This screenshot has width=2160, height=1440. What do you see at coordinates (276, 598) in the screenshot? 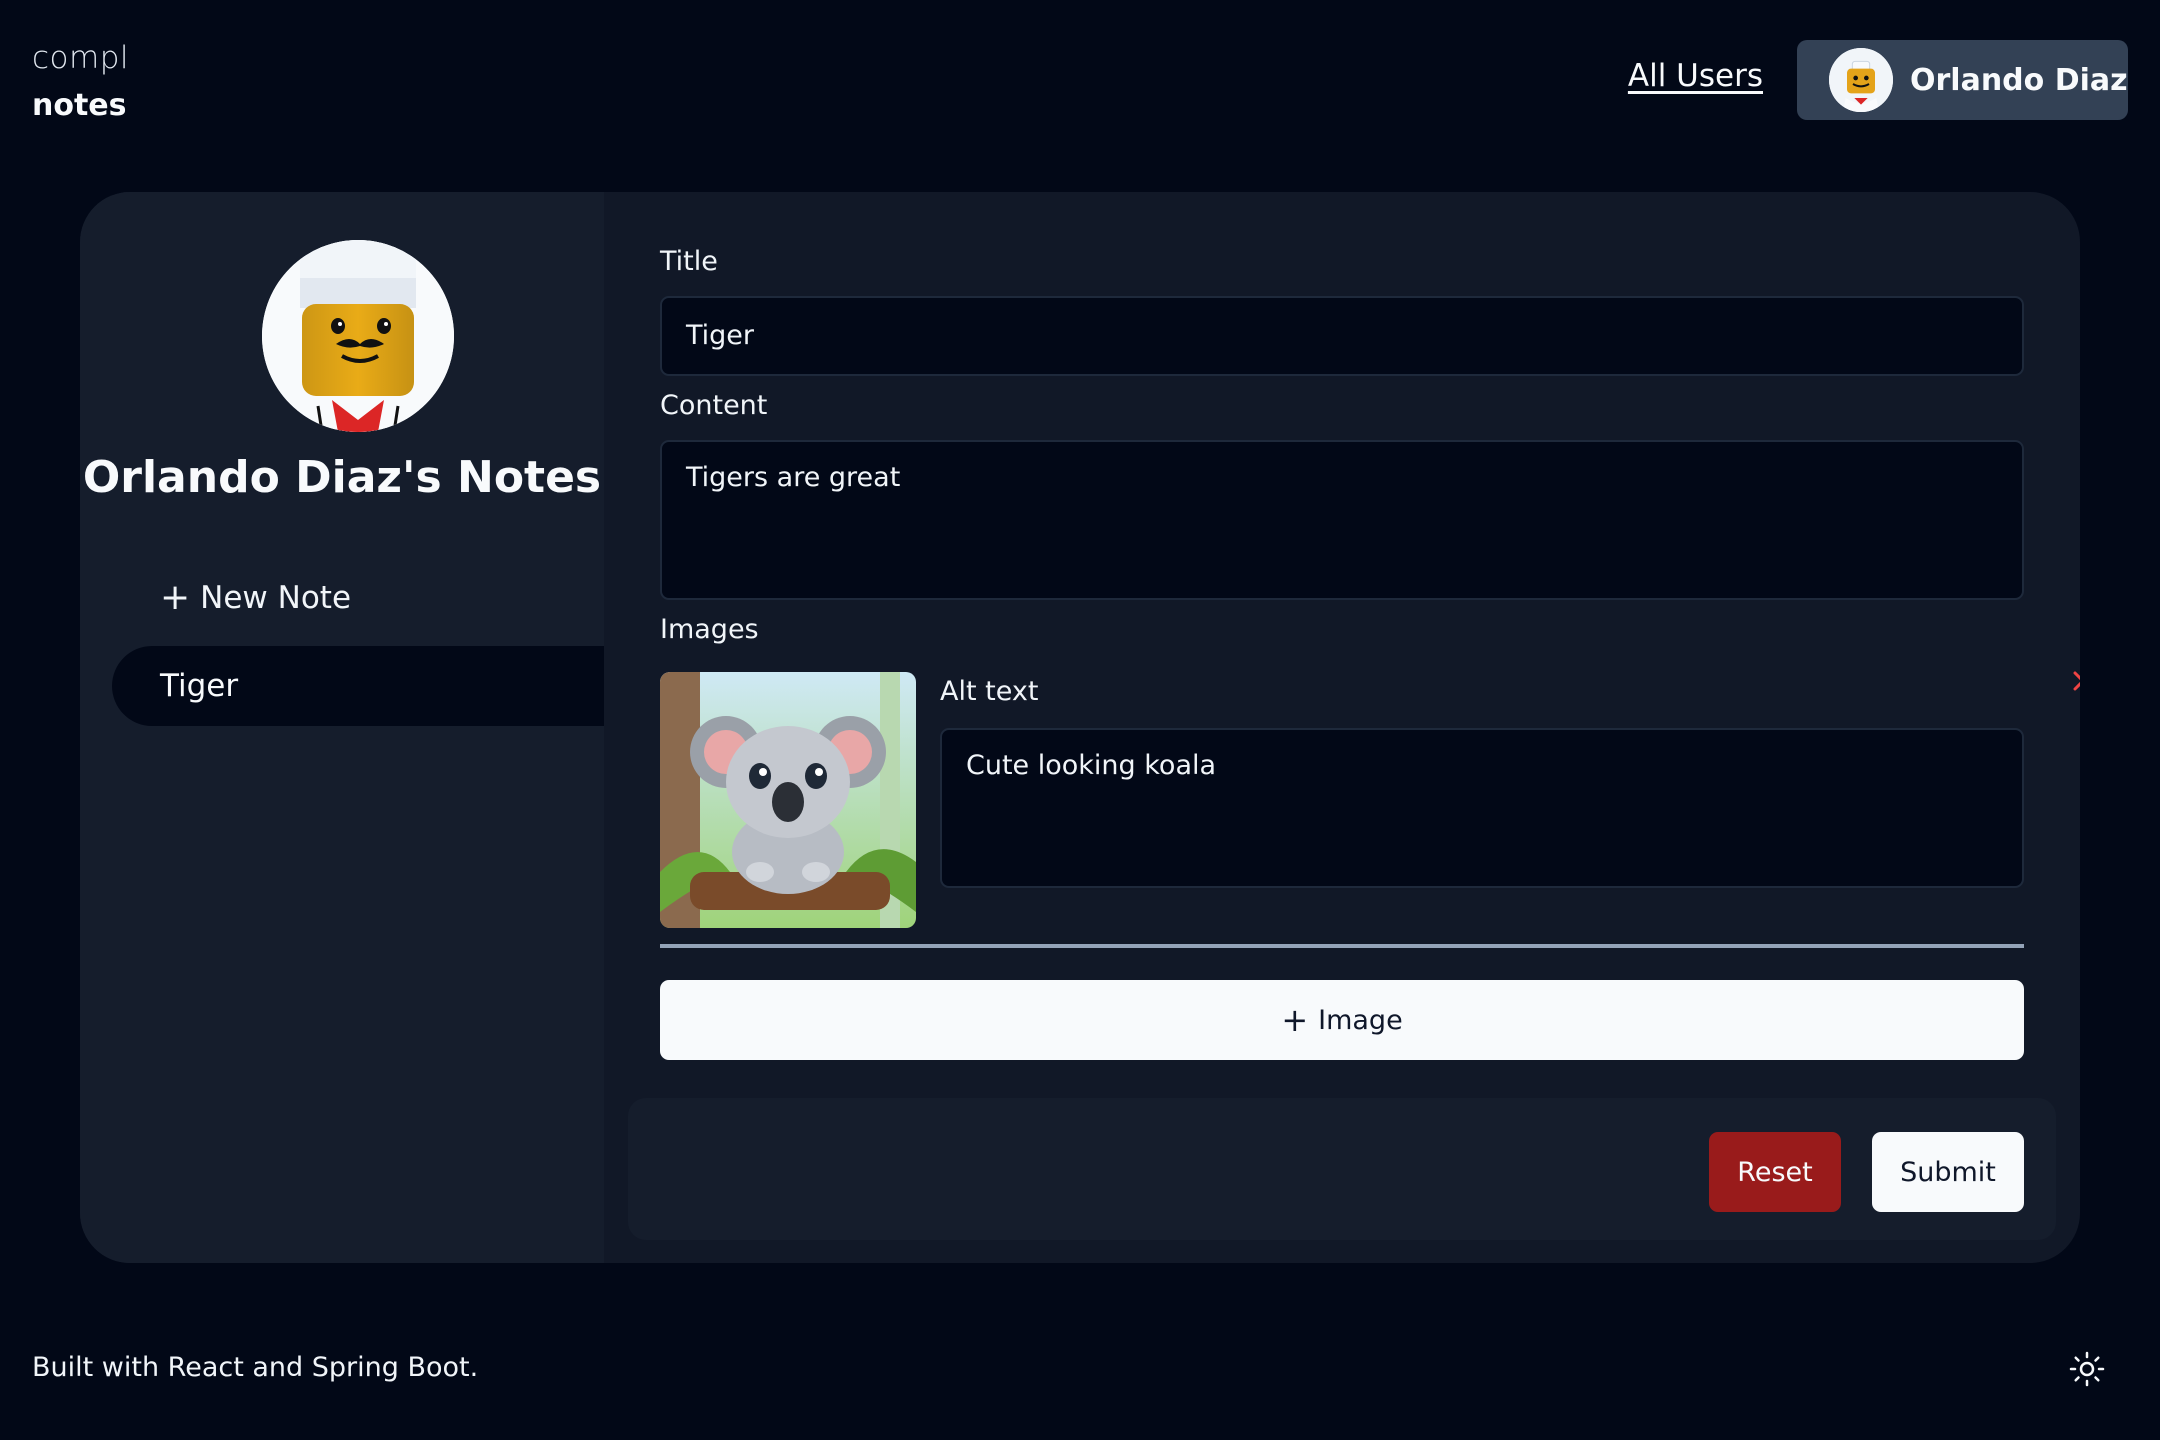
I see `new-note-label: New Note` at bounding box center [276, 598].